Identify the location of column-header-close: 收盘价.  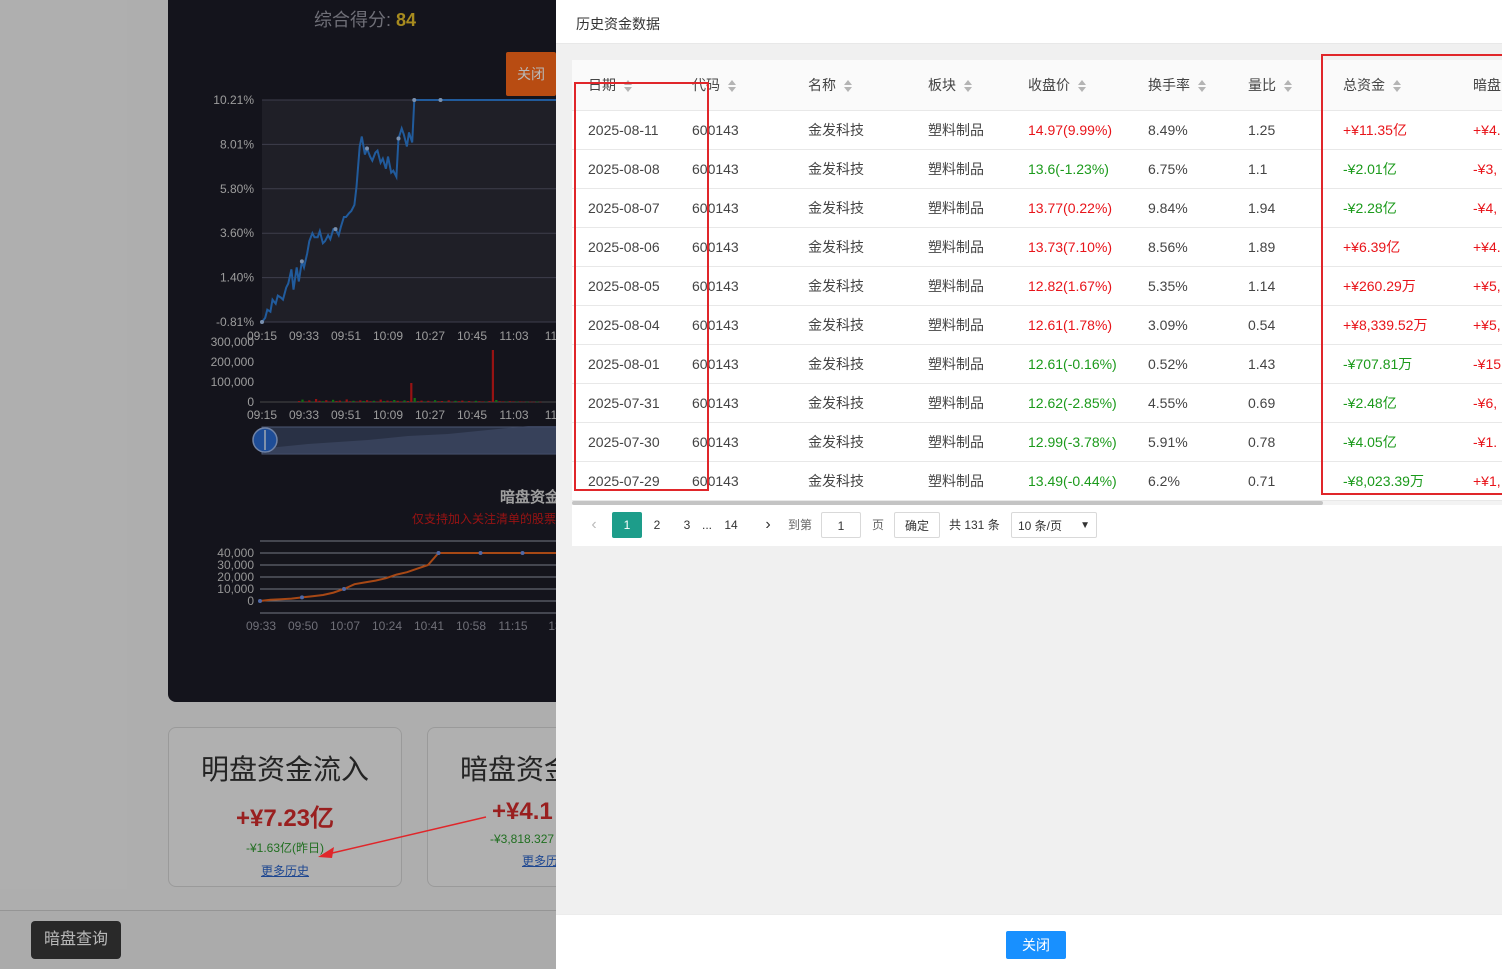
(1072, 85).